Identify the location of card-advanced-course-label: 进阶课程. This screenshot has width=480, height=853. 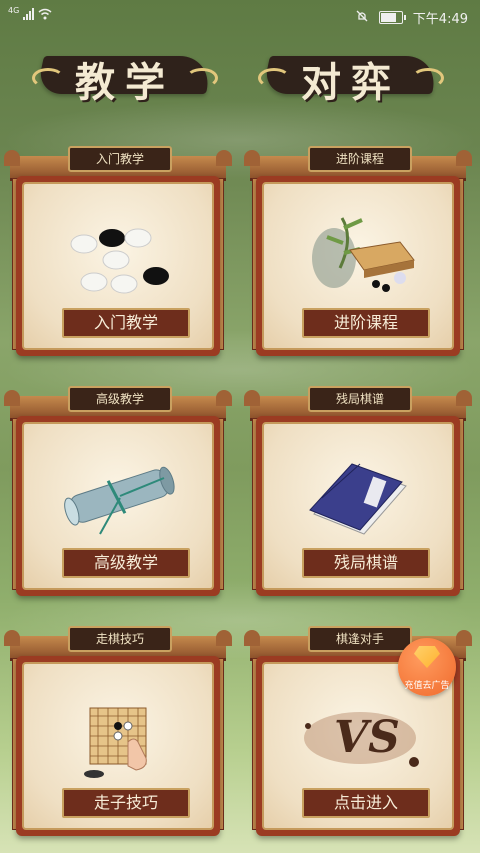
(366, 323).